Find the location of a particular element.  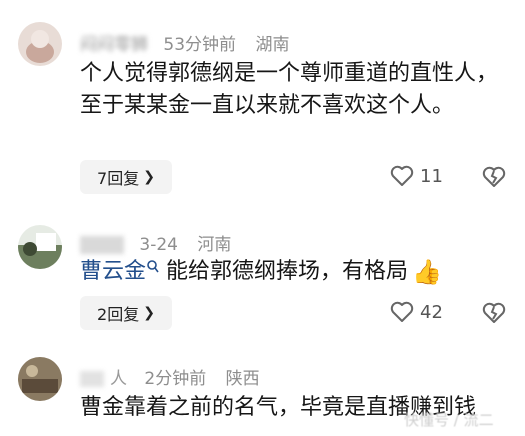

location: 陕西 is located at coordinates (242, 379).